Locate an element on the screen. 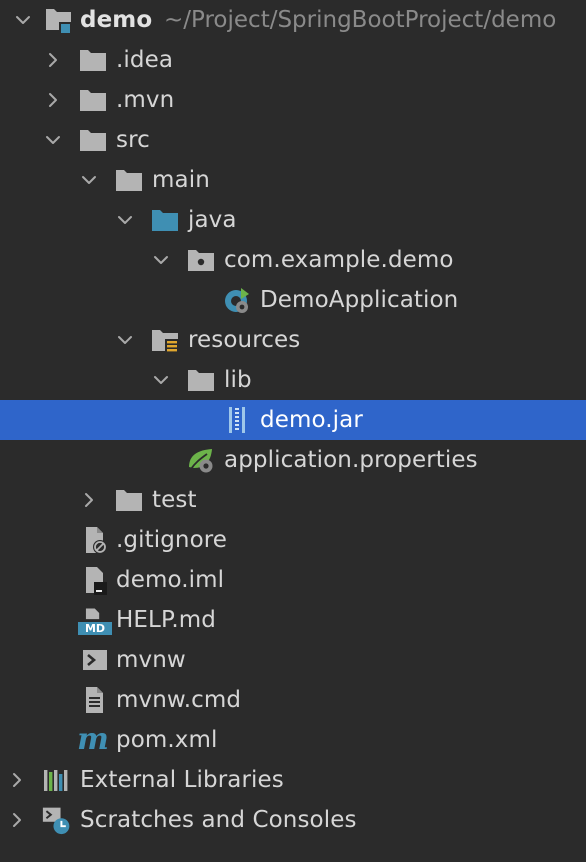 Image resolution: width=586 pixels, height=862 pixels. tree-label: HELP.md is located at coordinates (166, 620).